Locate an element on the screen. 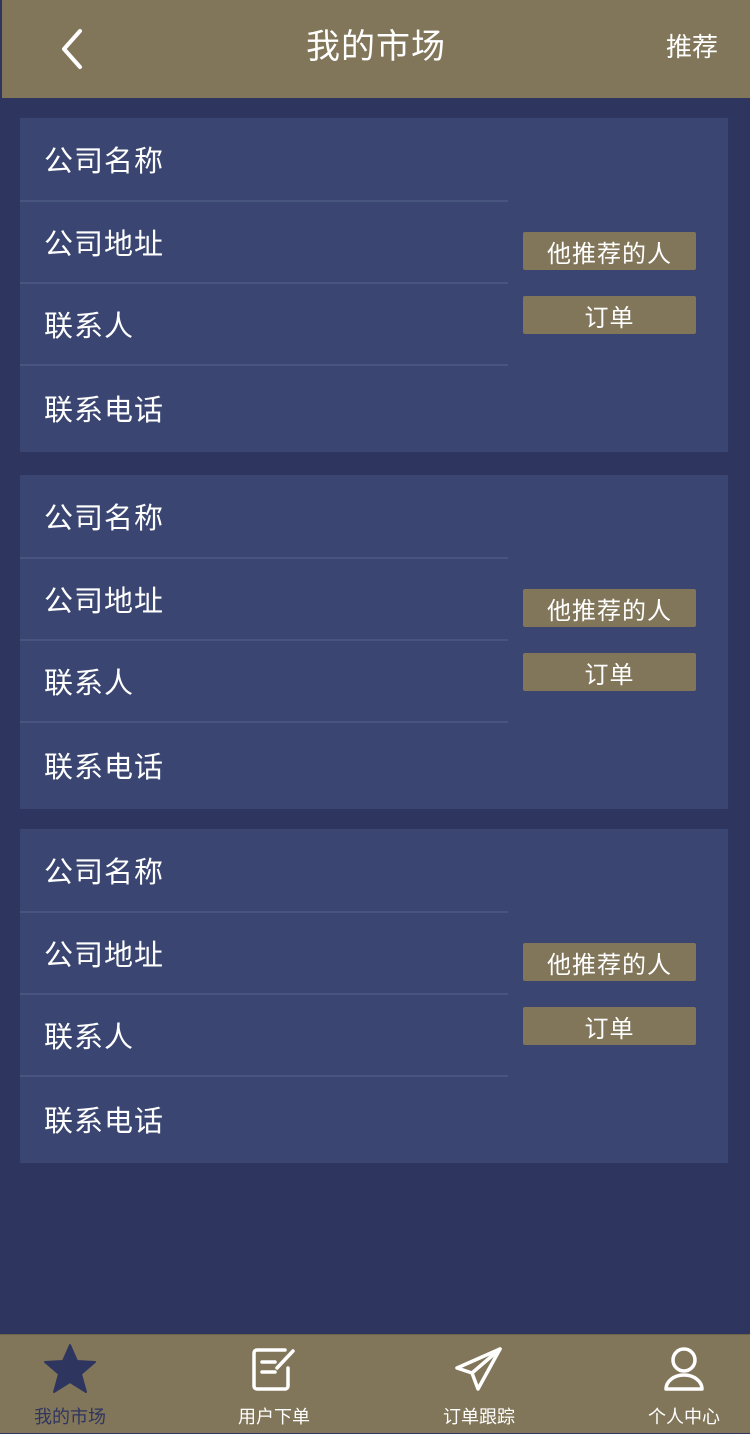 The width and height of the screenshot is (750, 1434). user-icon is located at coordinates (684, 1369).